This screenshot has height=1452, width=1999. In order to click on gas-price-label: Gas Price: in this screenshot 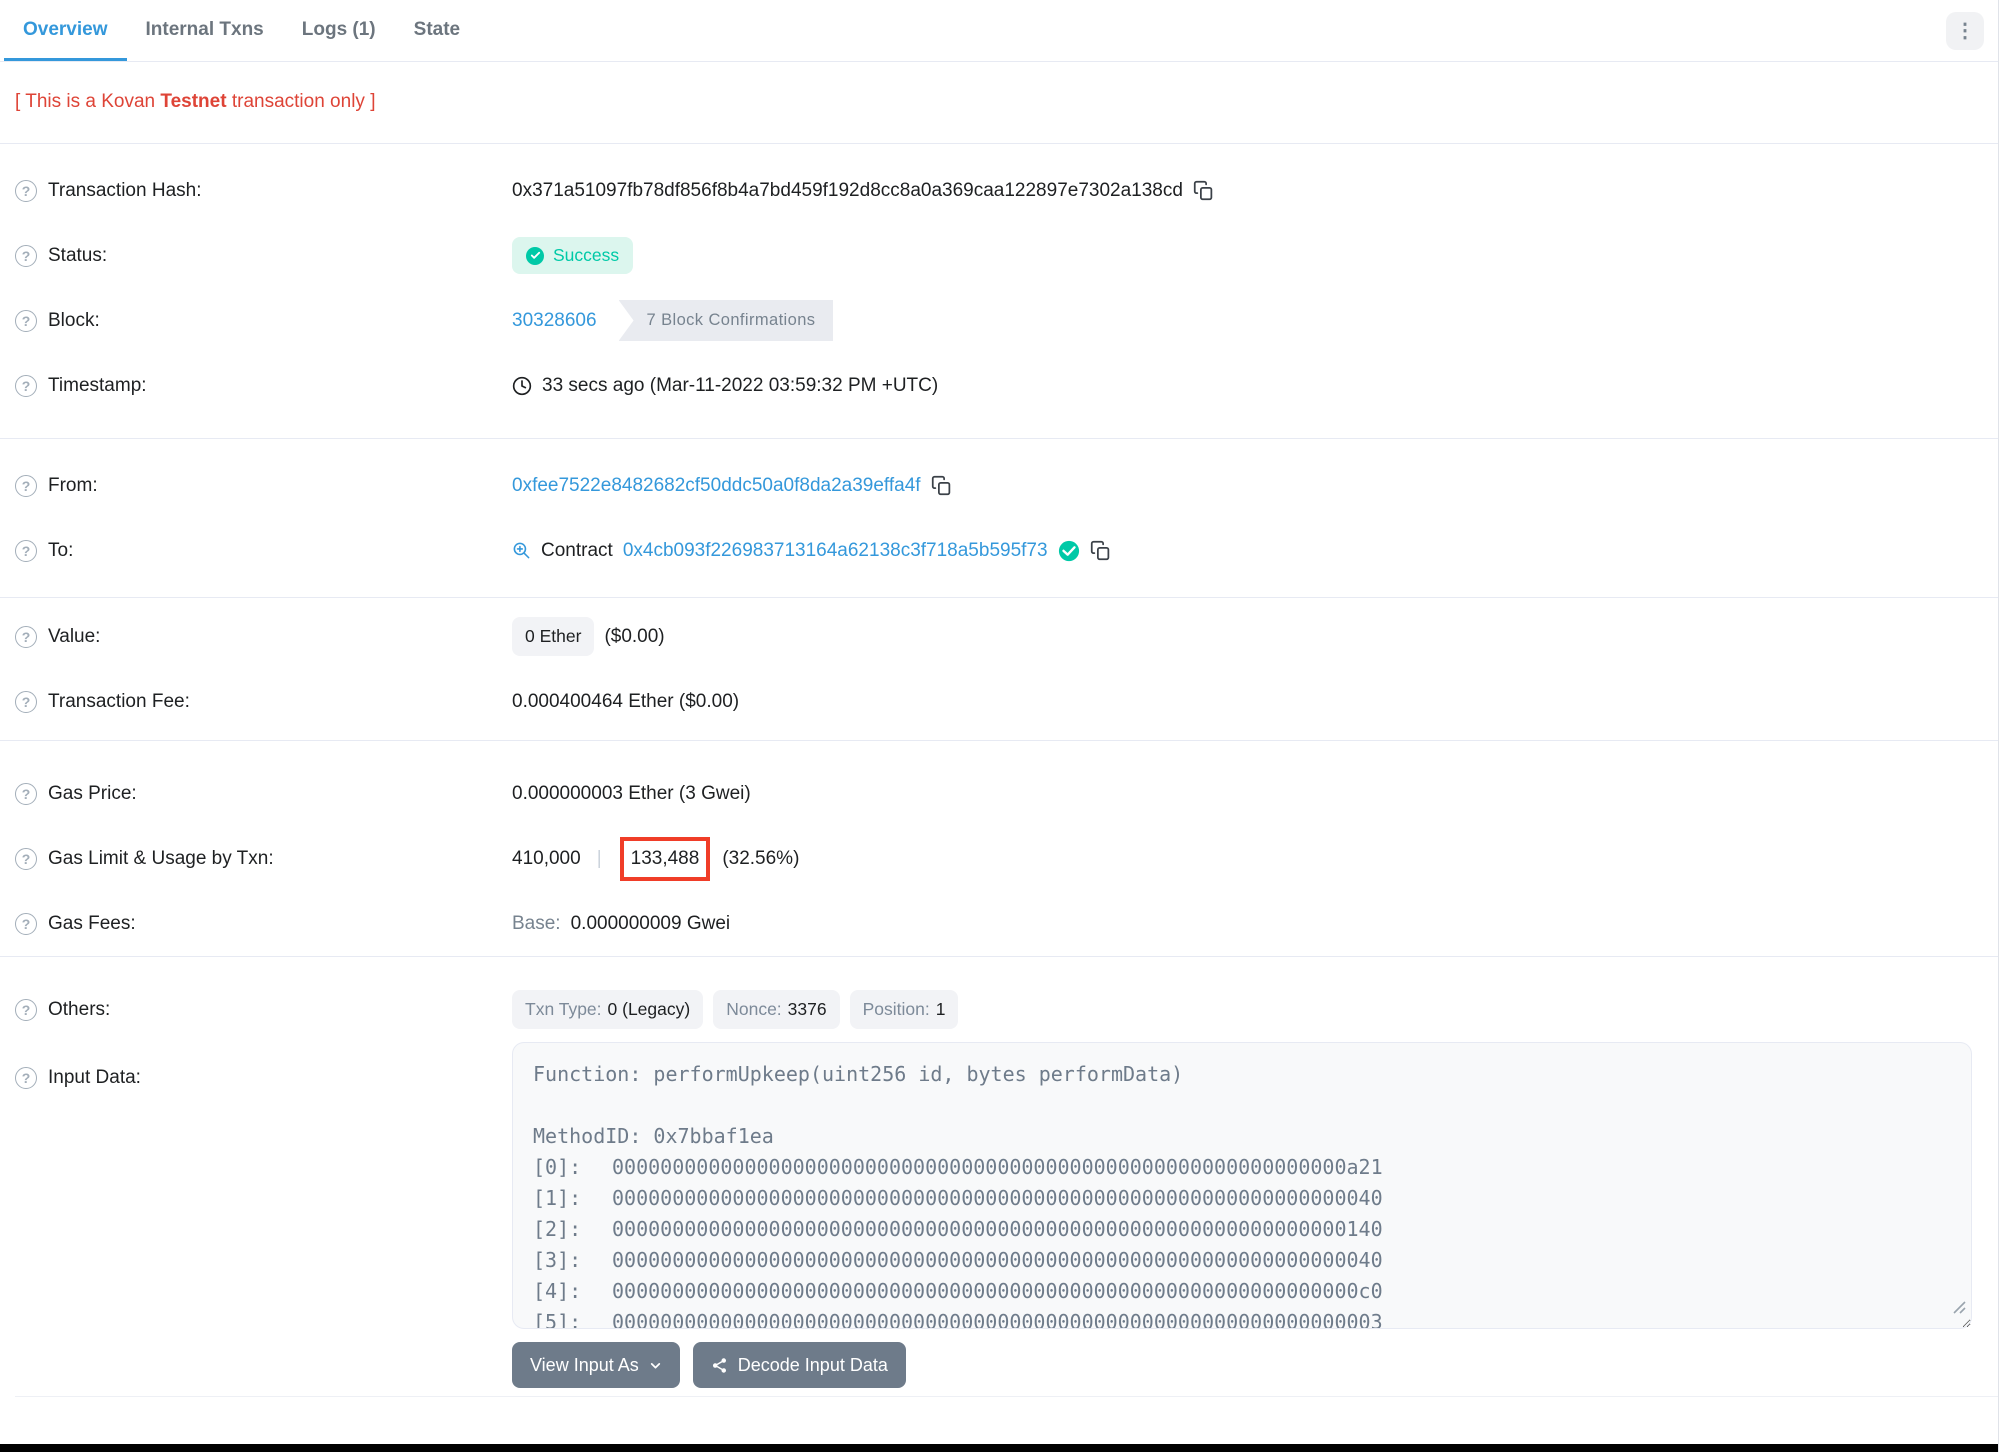, I will do `click(92, 793)`.